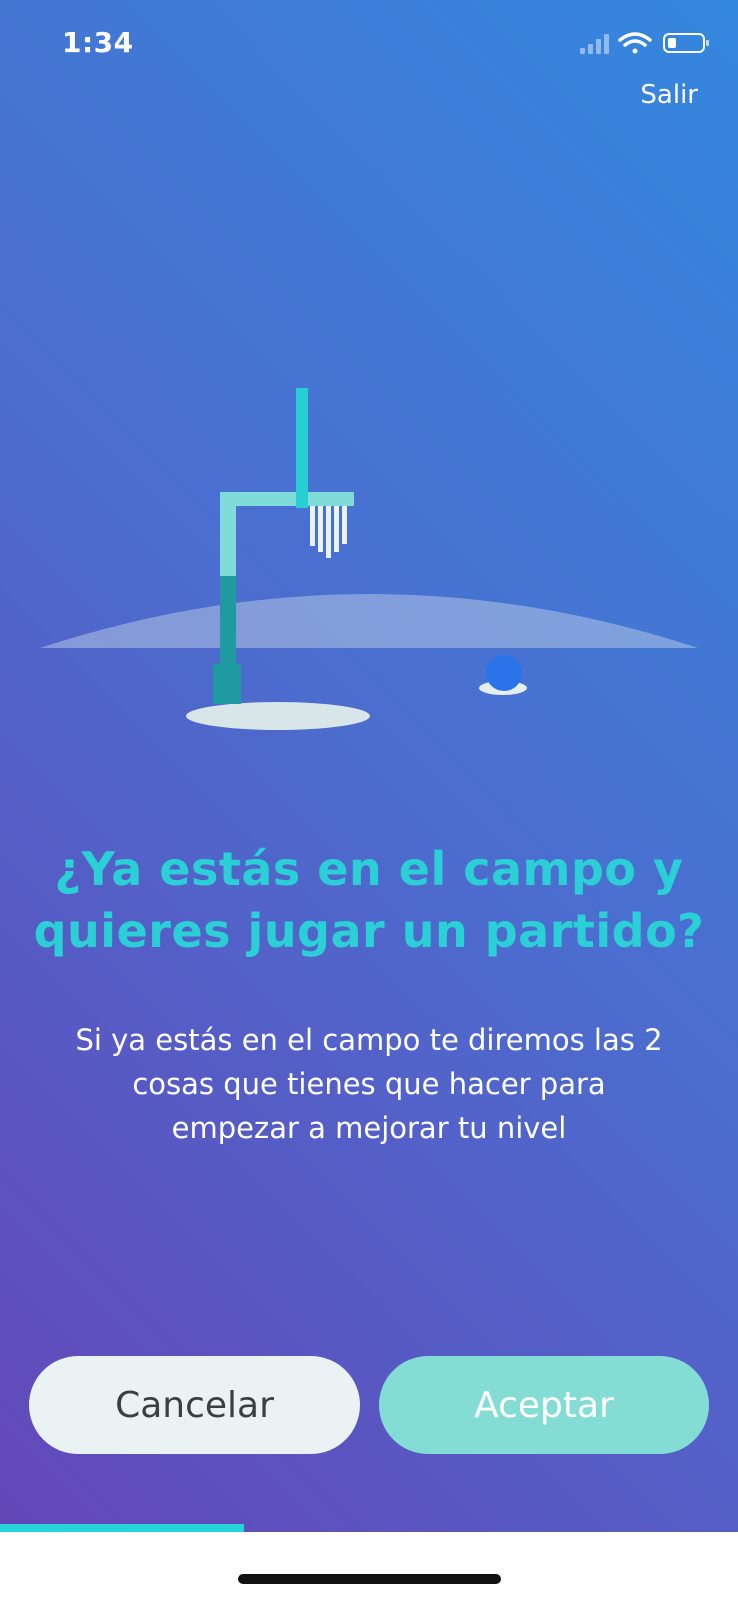 The height and width of the screenshot is (1600, 738). I want to click on description-line: cosas que tienes que hacer para, so click(369, 1084).